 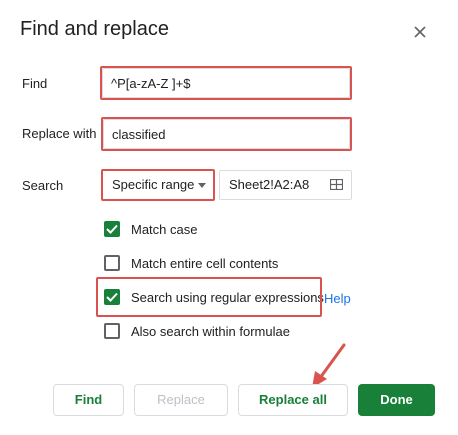 What do you see at coordinates (112, 331) in the screenshot?
I see `search-formulae-checkbox` at bounding box center [112, 331].